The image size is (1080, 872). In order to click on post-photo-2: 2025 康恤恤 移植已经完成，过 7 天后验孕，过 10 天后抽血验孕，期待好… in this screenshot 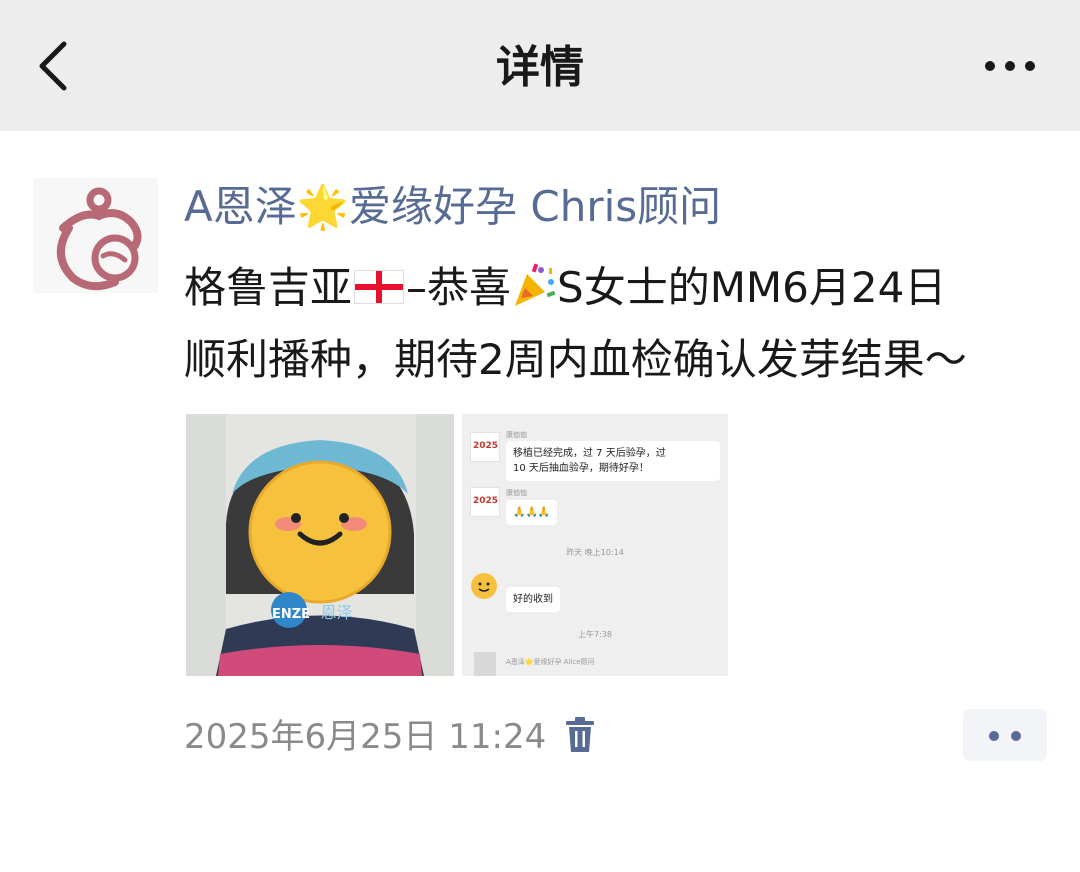, I will do `click(595, 545)`.